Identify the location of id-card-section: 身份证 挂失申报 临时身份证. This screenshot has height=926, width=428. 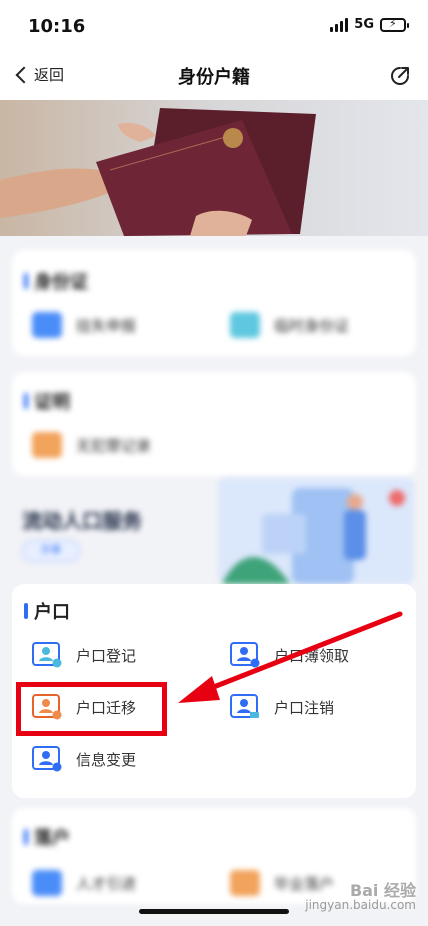
(214, 303).